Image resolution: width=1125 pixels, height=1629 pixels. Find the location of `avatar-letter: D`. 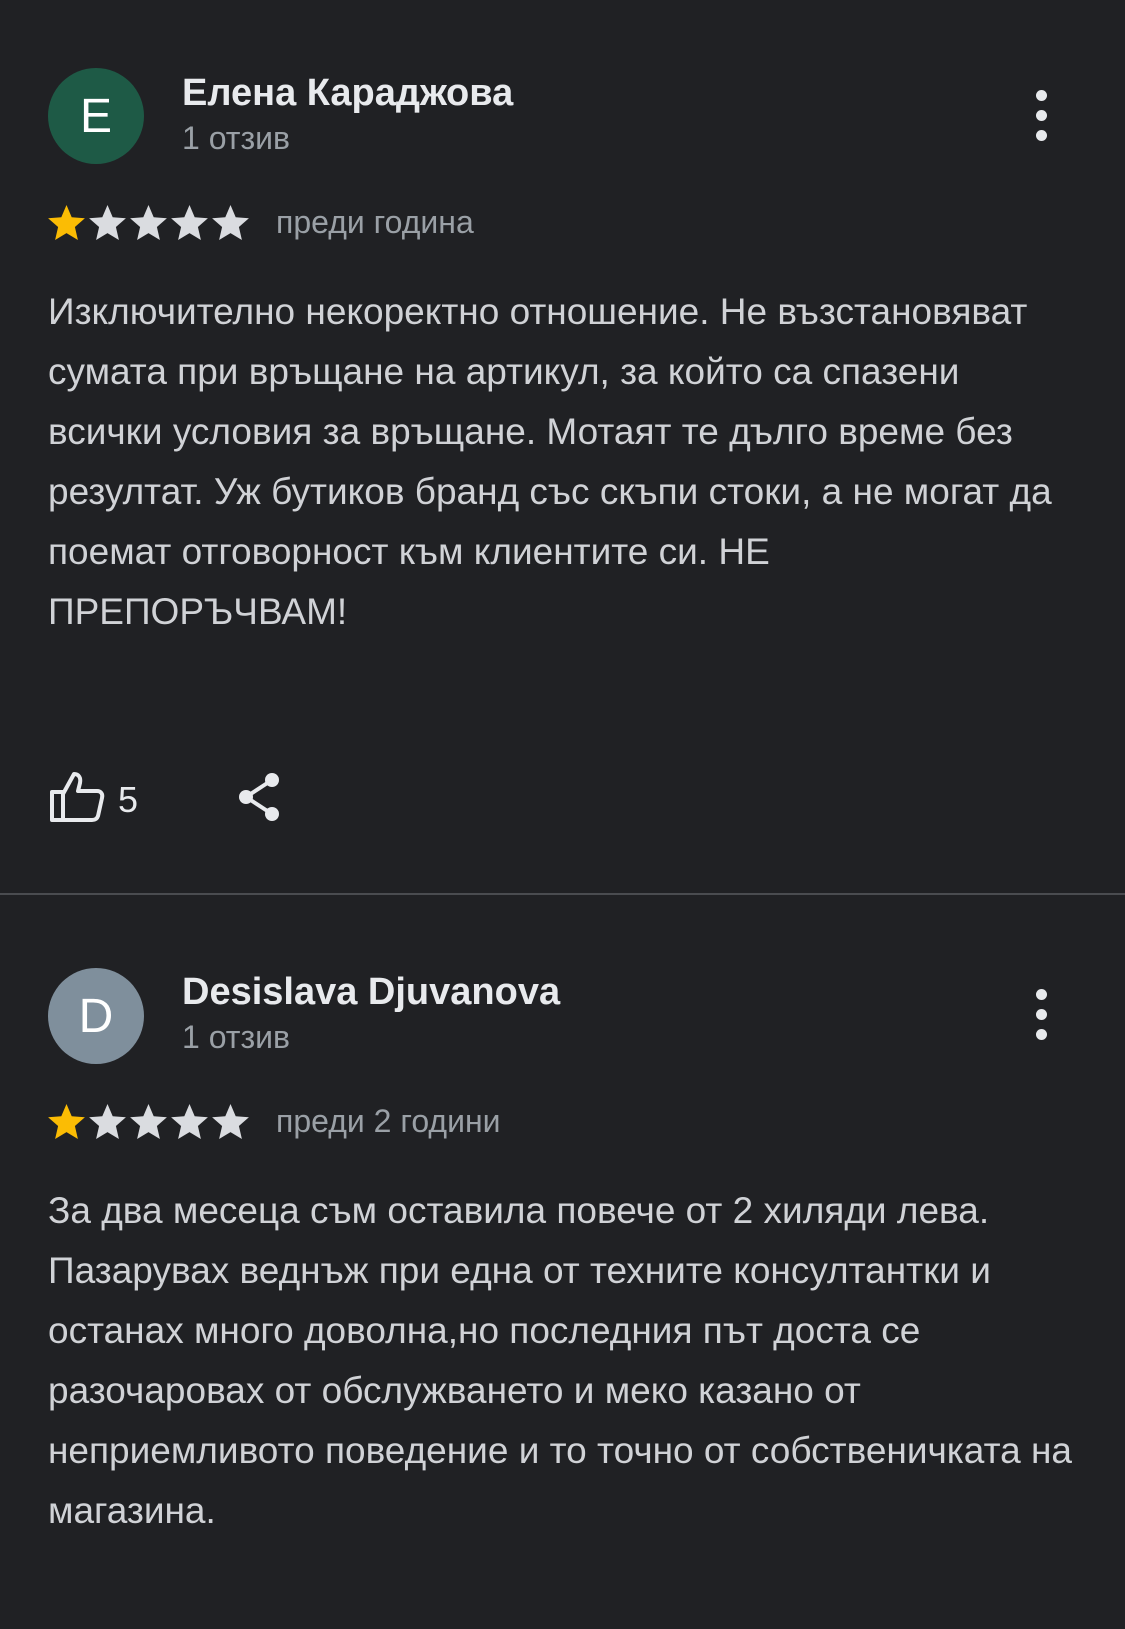

avatar-letter: D is located at coordinates (96, 1016).